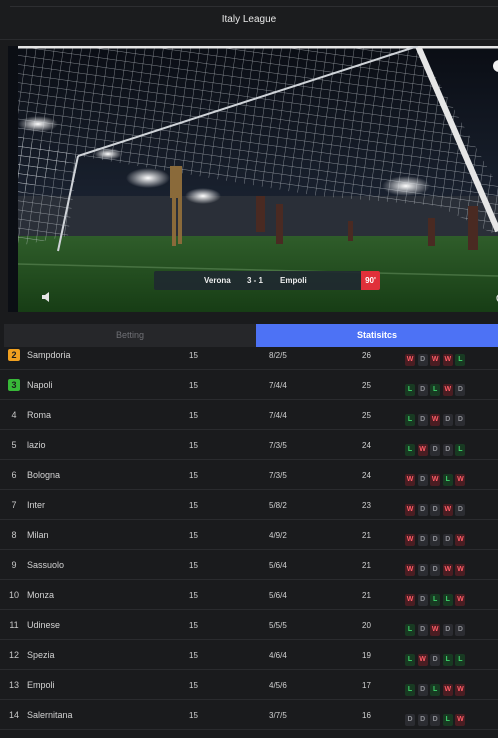 Image resolution: width=498 pixels, height=738 pixels. What do you see at coordinates (436, 657) in the screenshot?
I see `recent-form: LWDLL` at bounding box center [436, 657].